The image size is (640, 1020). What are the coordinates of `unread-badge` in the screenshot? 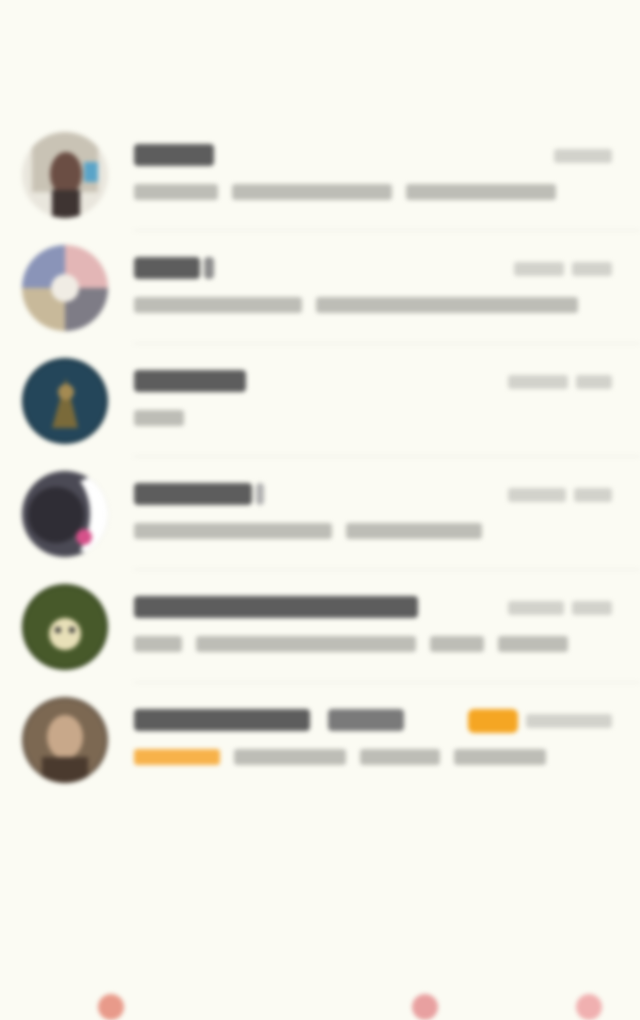 It's located at (493, 721).